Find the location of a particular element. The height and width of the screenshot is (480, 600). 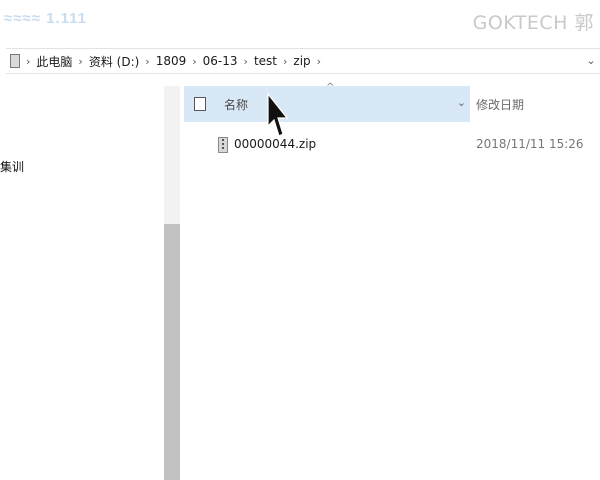

file-list-item: 00000044.zip 2018/11/11 15:26 is located at coordinates (392, 145).